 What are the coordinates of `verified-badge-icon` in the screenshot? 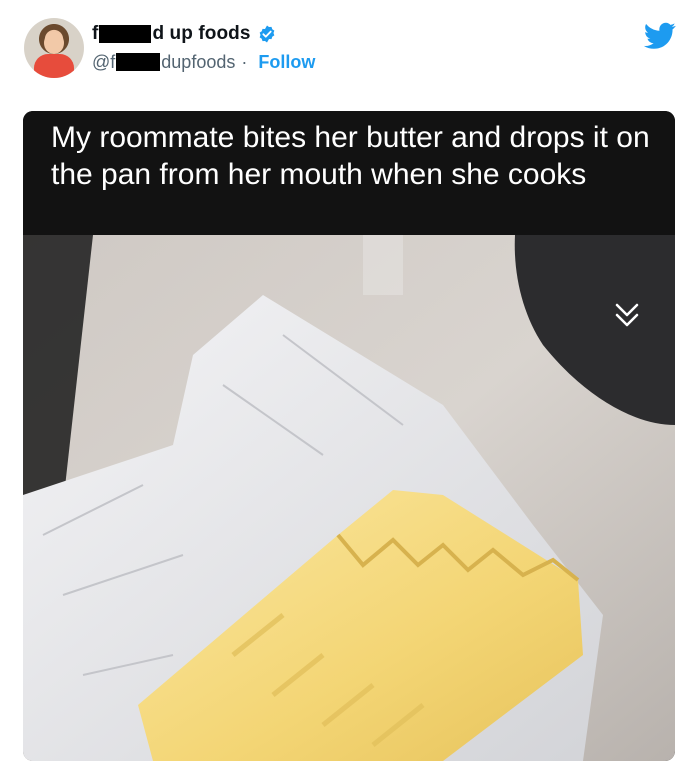 It's located at (266, 34).